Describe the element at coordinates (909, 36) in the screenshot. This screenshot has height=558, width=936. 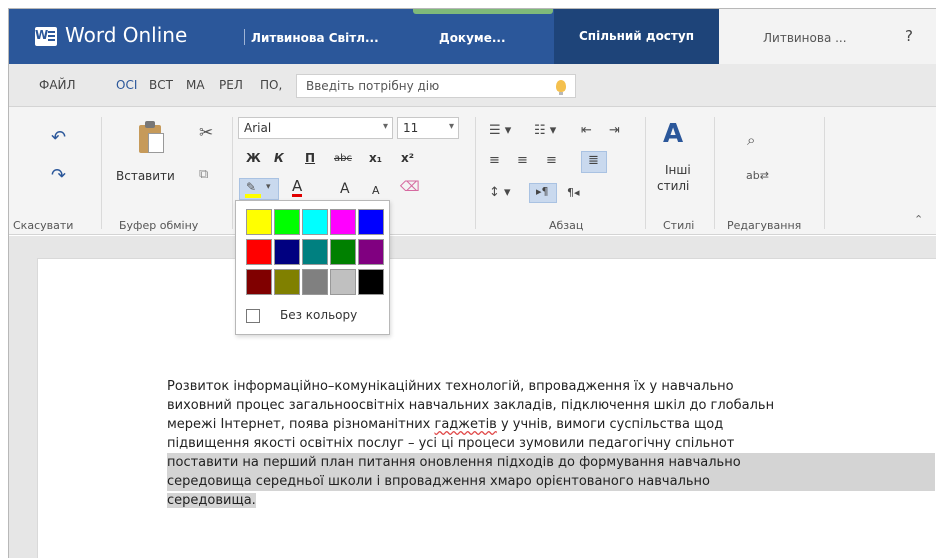
I see `help-button: ?` at that location.